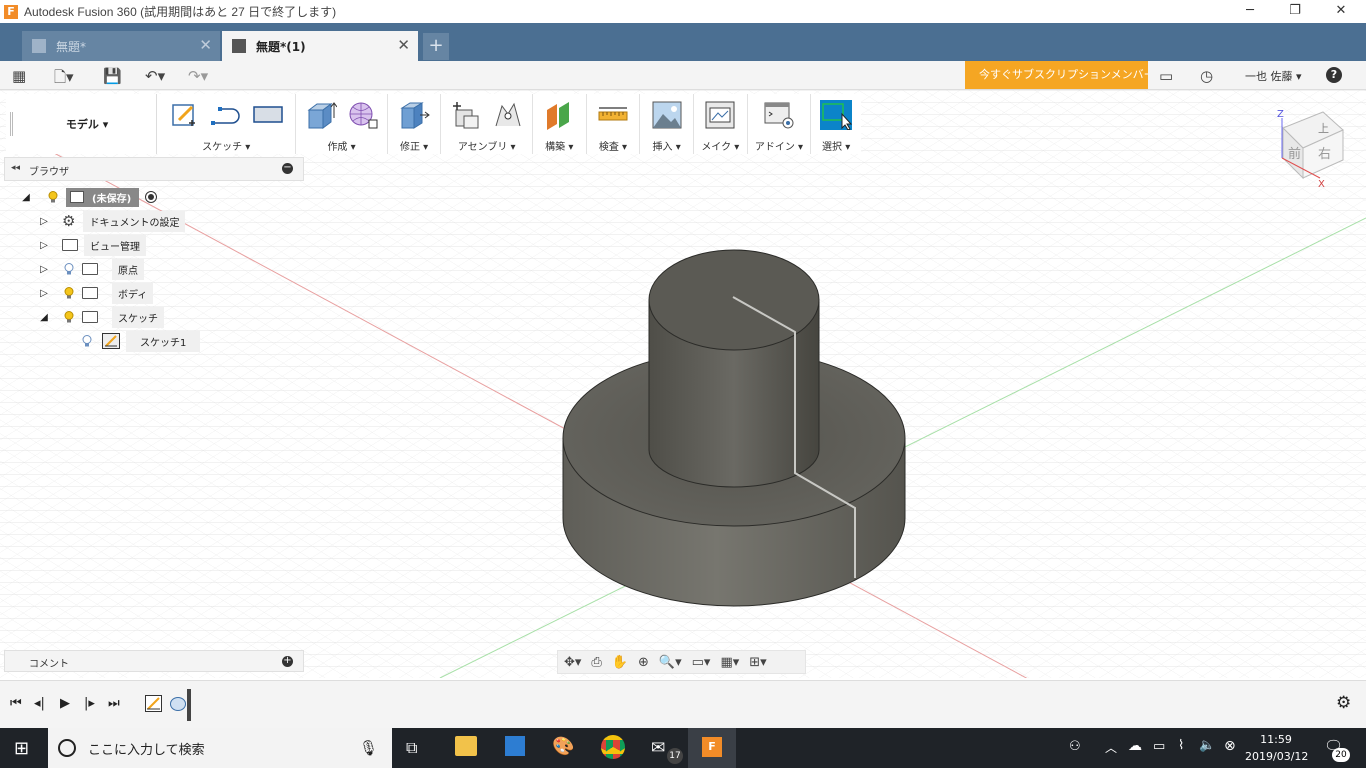 The width and height of the screenshot is (1366, 768). What do you see at coordinates (729, 662) in the screenshot?
I see `grid-settings-icon: ▦▾` at bounding box center [729, 662].